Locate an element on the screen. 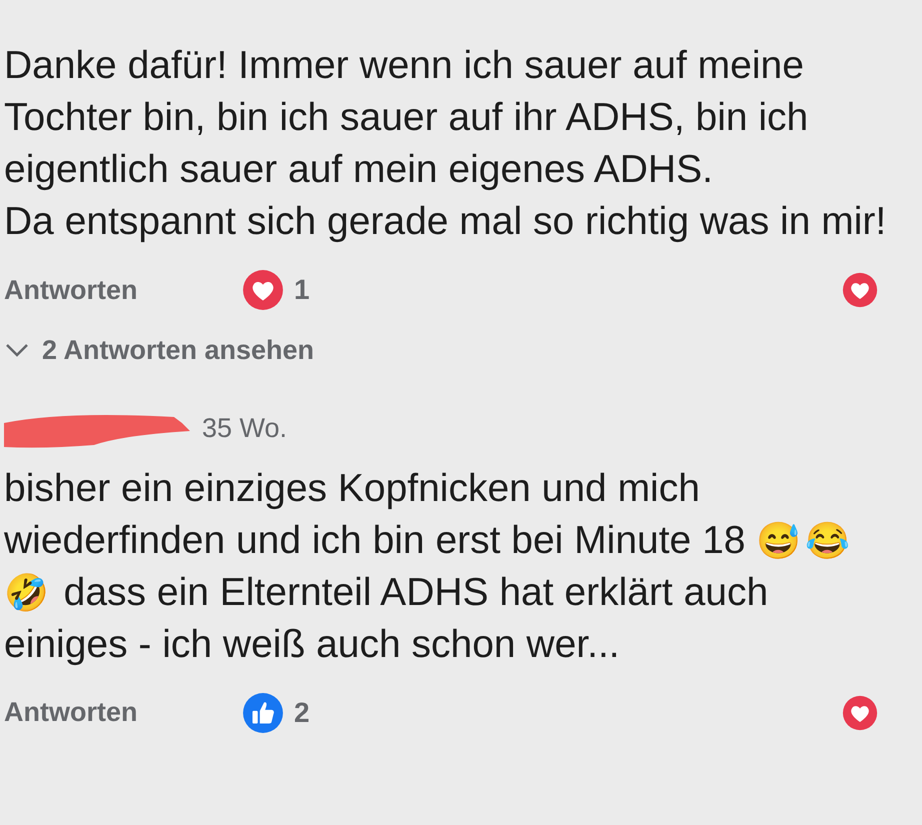 The image size is (922, 825). like-reaction-icon is located at coordinates (263, 713).